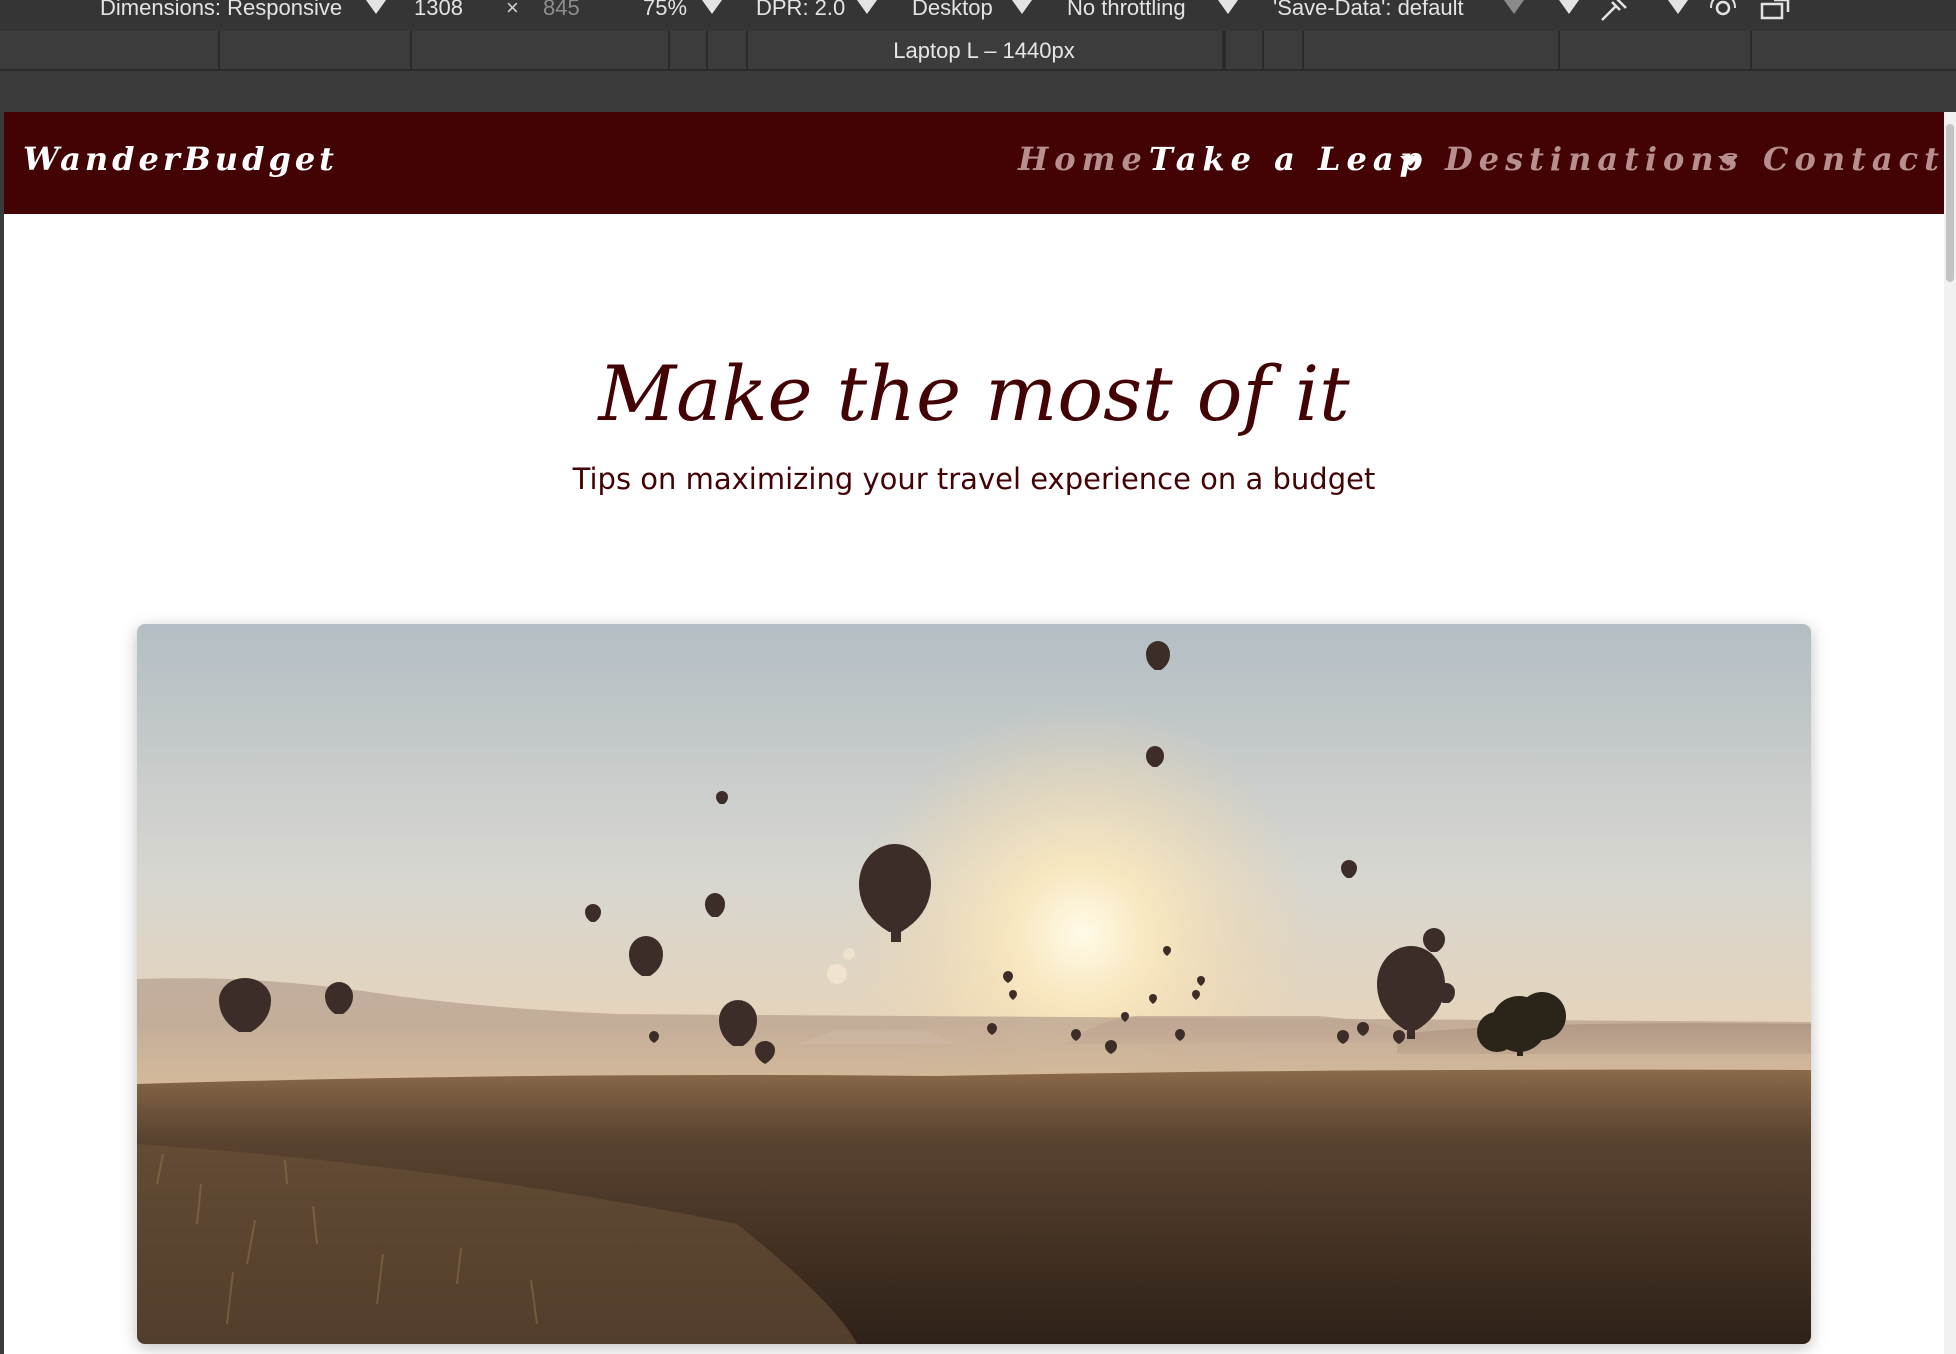 The image size is (1956, 1354). Describe the element at coordinates (1613, 11) in the screenshot. I see `eyedropper-icon` at that location.